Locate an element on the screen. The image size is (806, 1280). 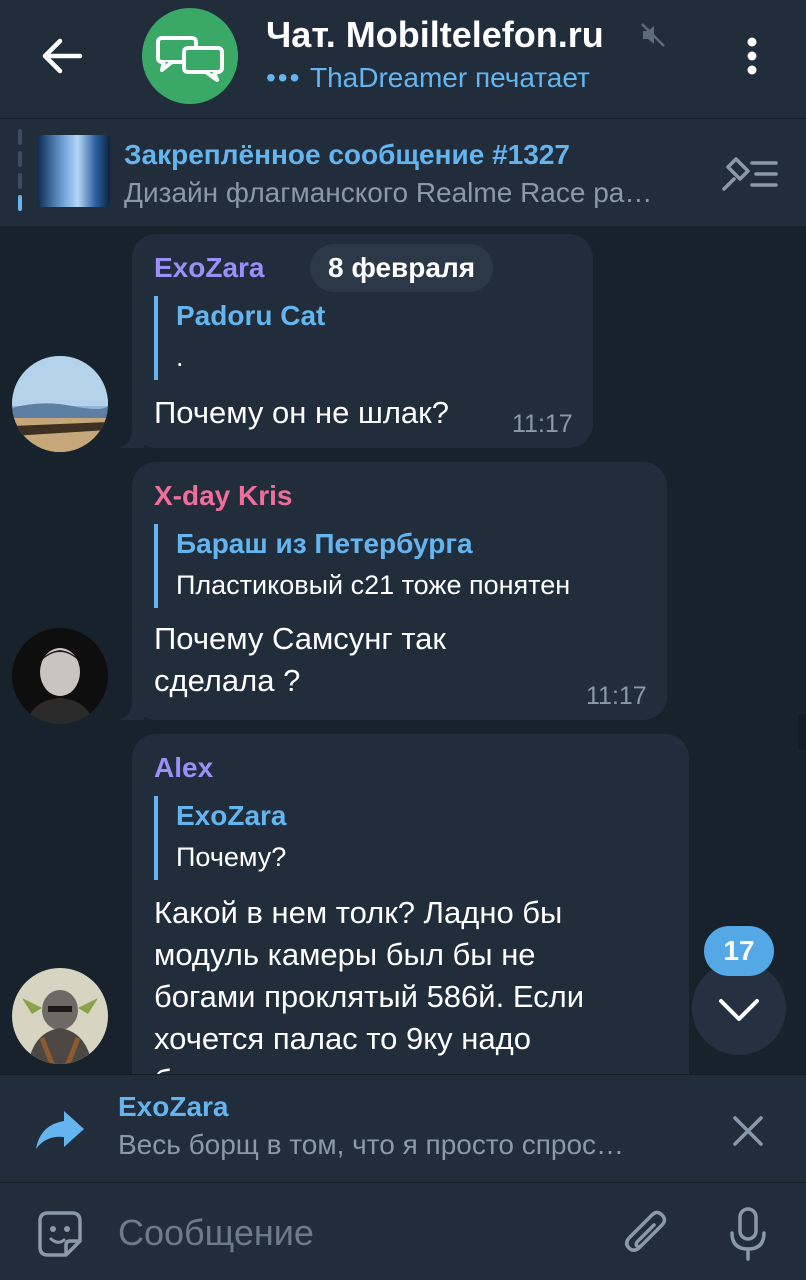
reply-author: ExoZara is located at coordinates (231, 815).